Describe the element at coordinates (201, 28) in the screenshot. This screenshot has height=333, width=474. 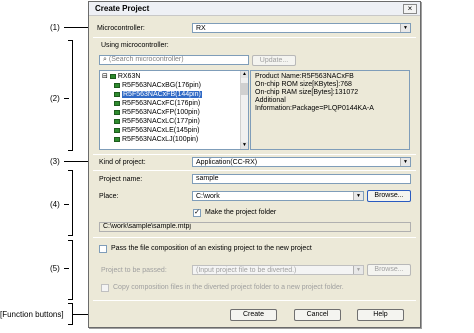
I see `microcontroller-value: RX` at that location.